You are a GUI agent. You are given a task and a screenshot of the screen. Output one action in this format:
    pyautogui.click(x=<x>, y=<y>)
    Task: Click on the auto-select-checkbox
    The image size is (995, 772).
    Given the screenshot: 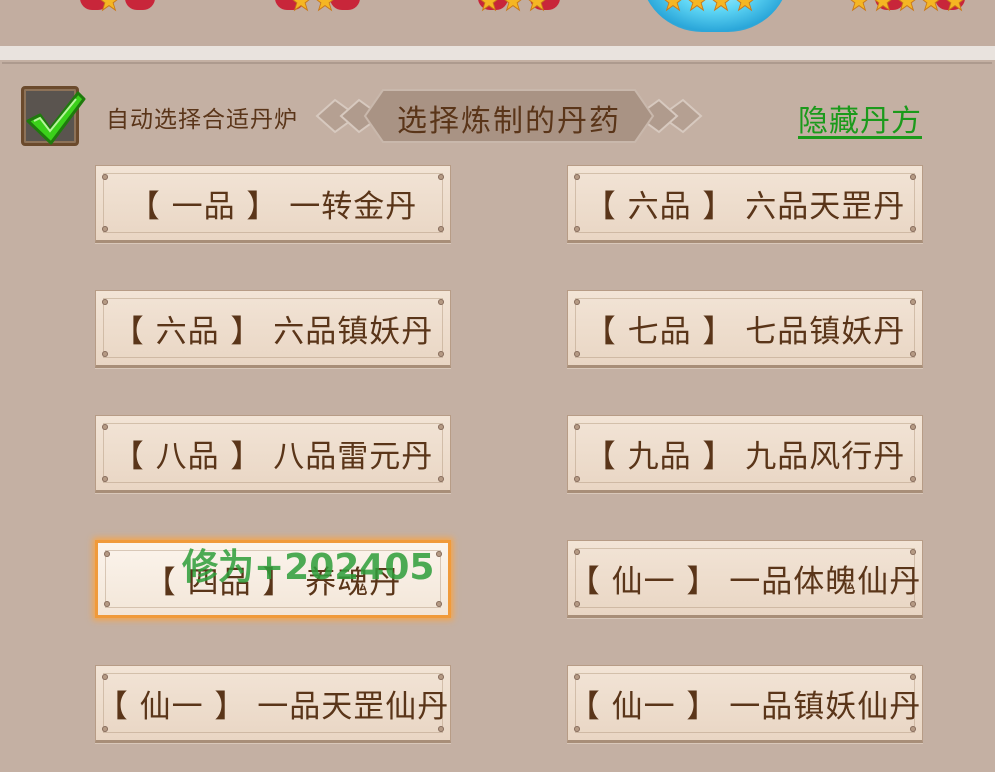 What is the action you would take?
    pyautogui.click(x=53, y=116)
    